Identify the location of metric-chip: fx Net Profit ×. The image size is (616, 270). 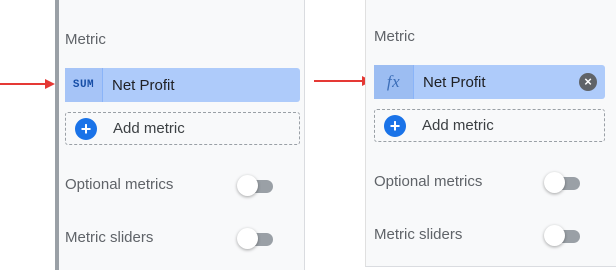
(489, 82).